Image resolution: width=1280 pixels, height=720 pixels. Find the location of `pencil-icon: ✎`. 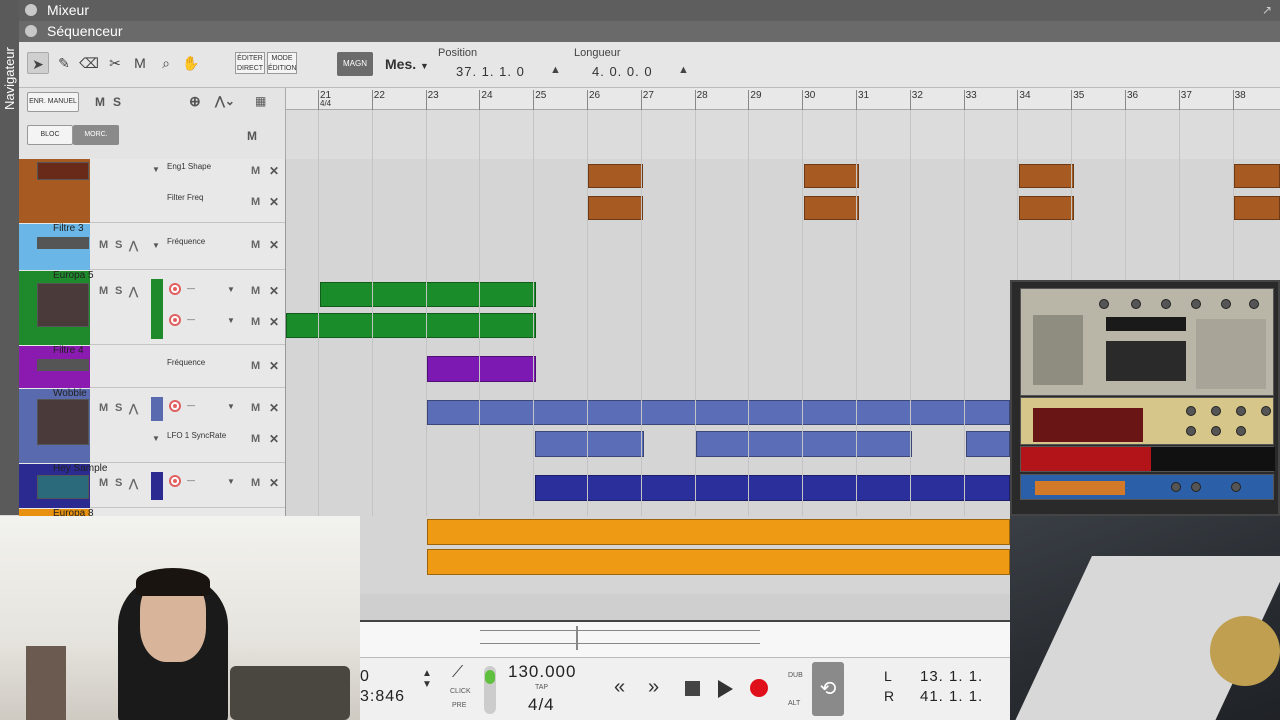

pencil-icon: ✎ is located at coordinates (64, 63).